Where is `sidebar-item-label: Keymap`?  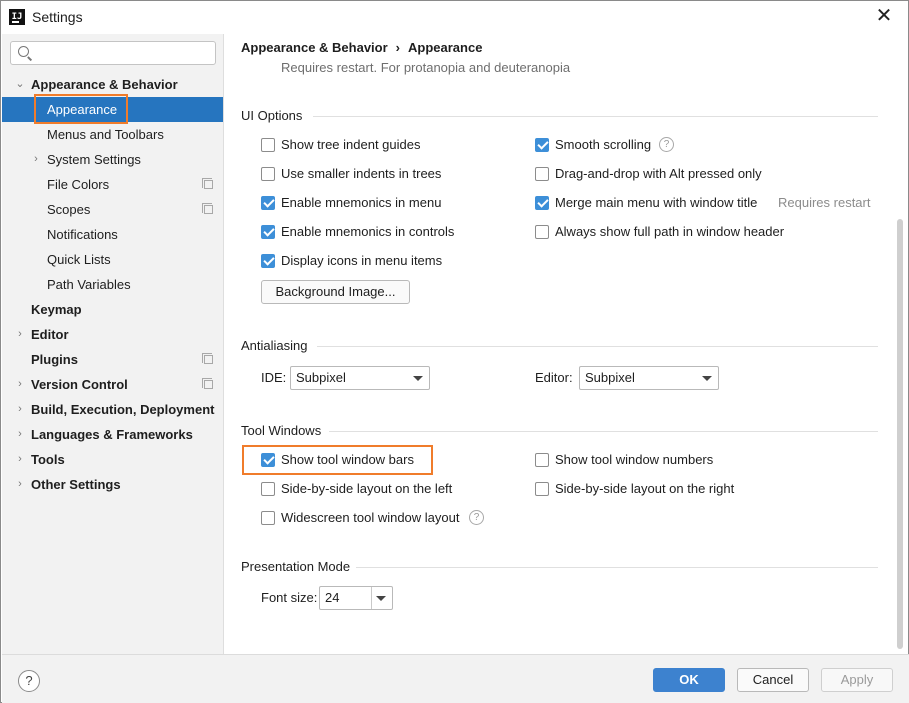 sidebar-item-label: Keymap is located at coordinates (56, 309).